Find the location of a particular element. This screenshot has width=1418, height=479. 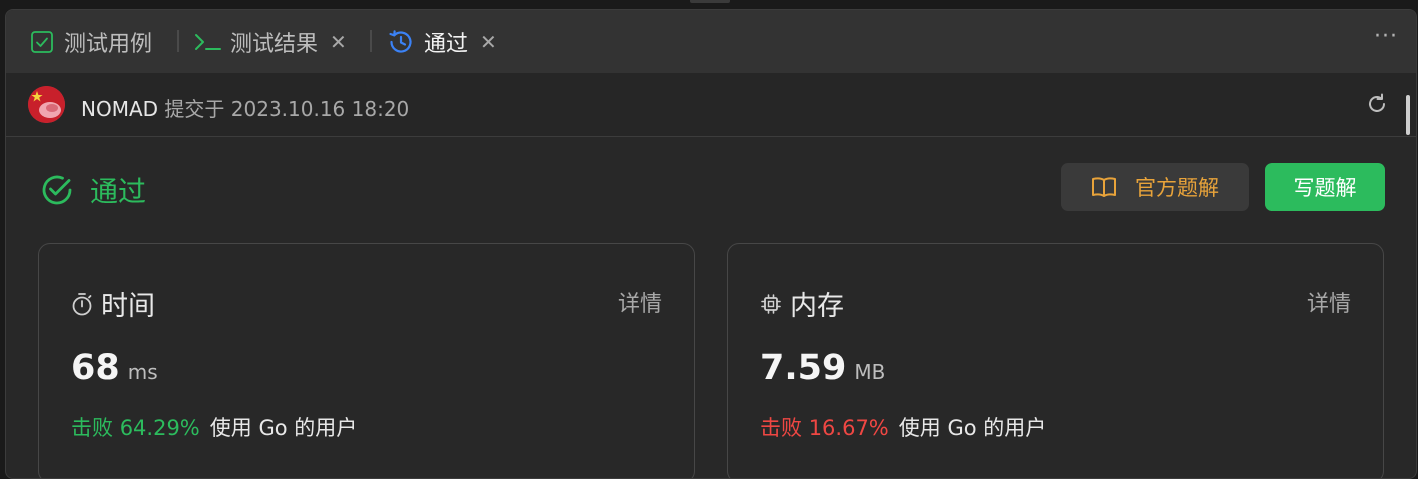

runtime-metric: 68 ms is located at coordinates (114, 368).